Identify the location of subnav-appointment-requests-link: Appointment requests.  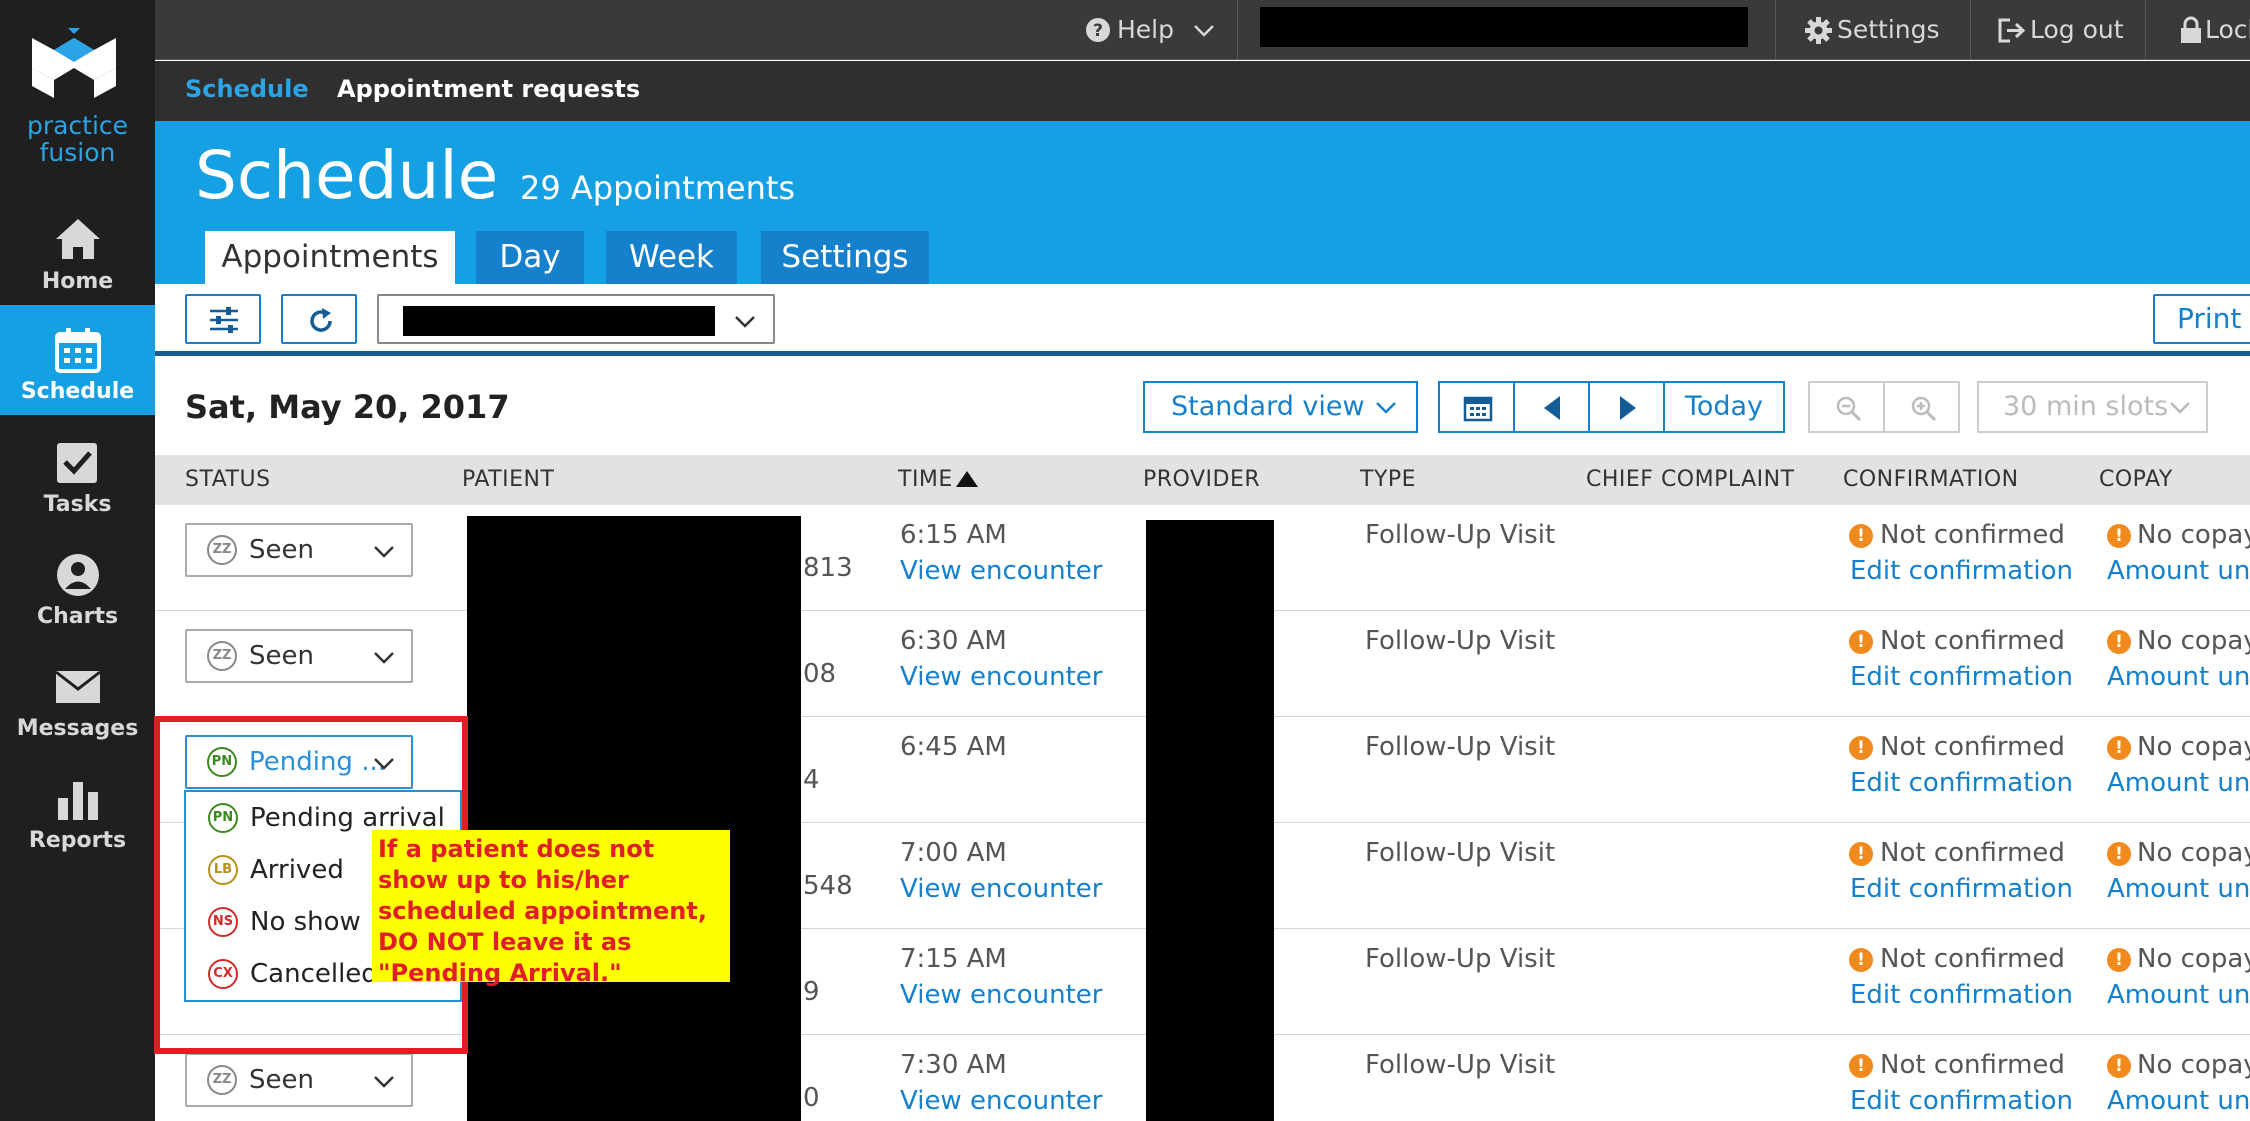
(488, 91).